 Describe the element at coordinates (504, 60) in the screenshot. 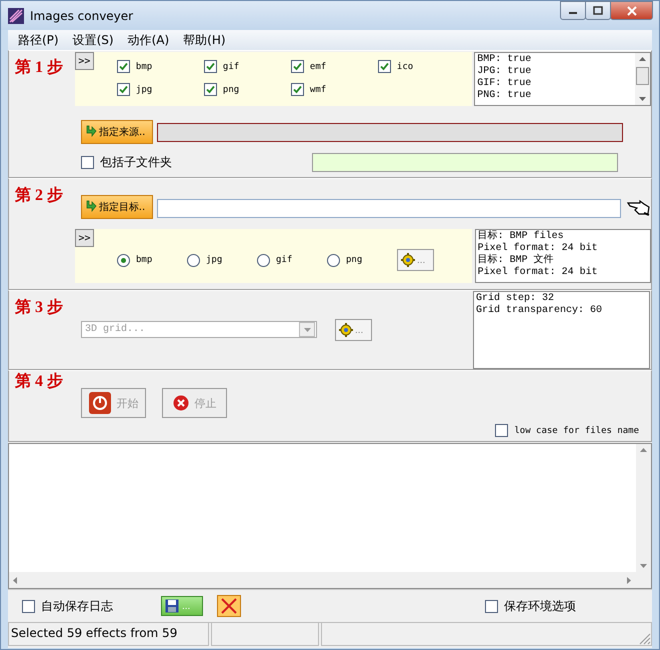

I see `info-line: BMP: true` at that location.